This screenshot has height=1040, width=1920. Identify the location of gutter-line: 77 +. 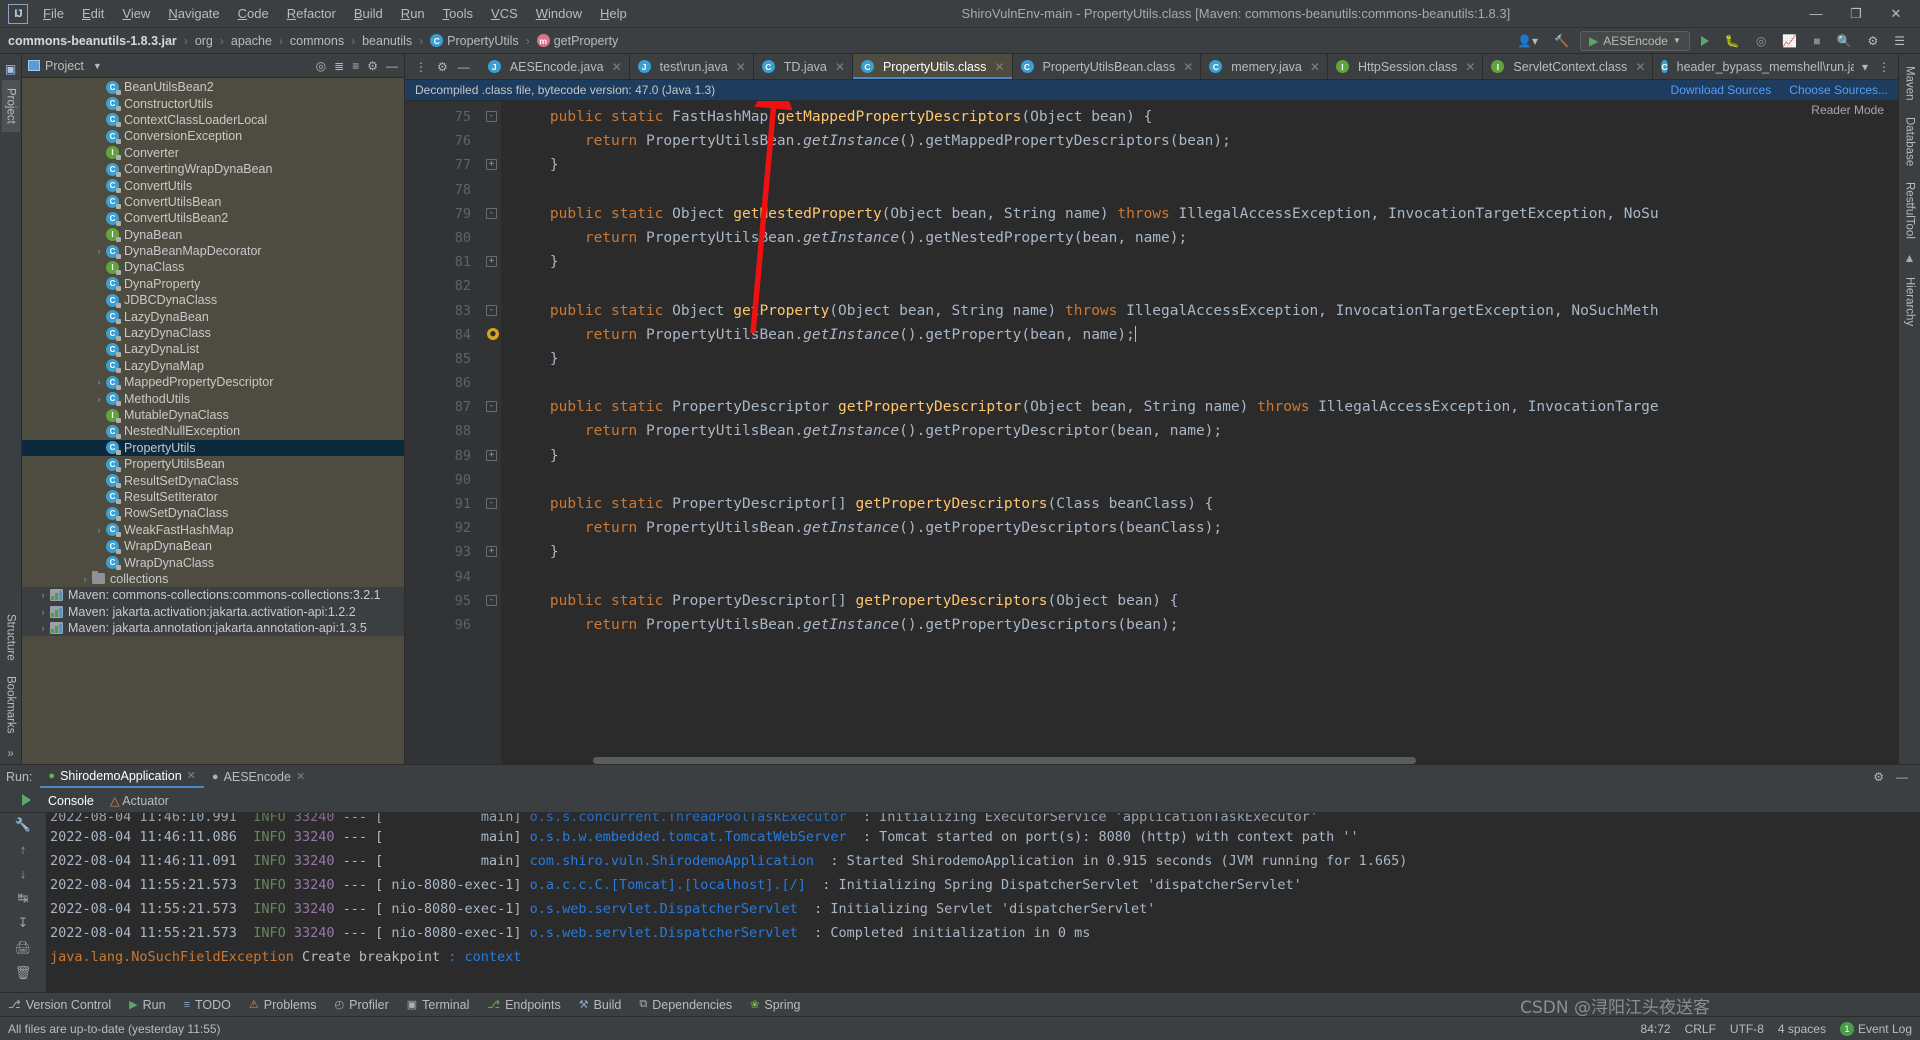
(451, 165).